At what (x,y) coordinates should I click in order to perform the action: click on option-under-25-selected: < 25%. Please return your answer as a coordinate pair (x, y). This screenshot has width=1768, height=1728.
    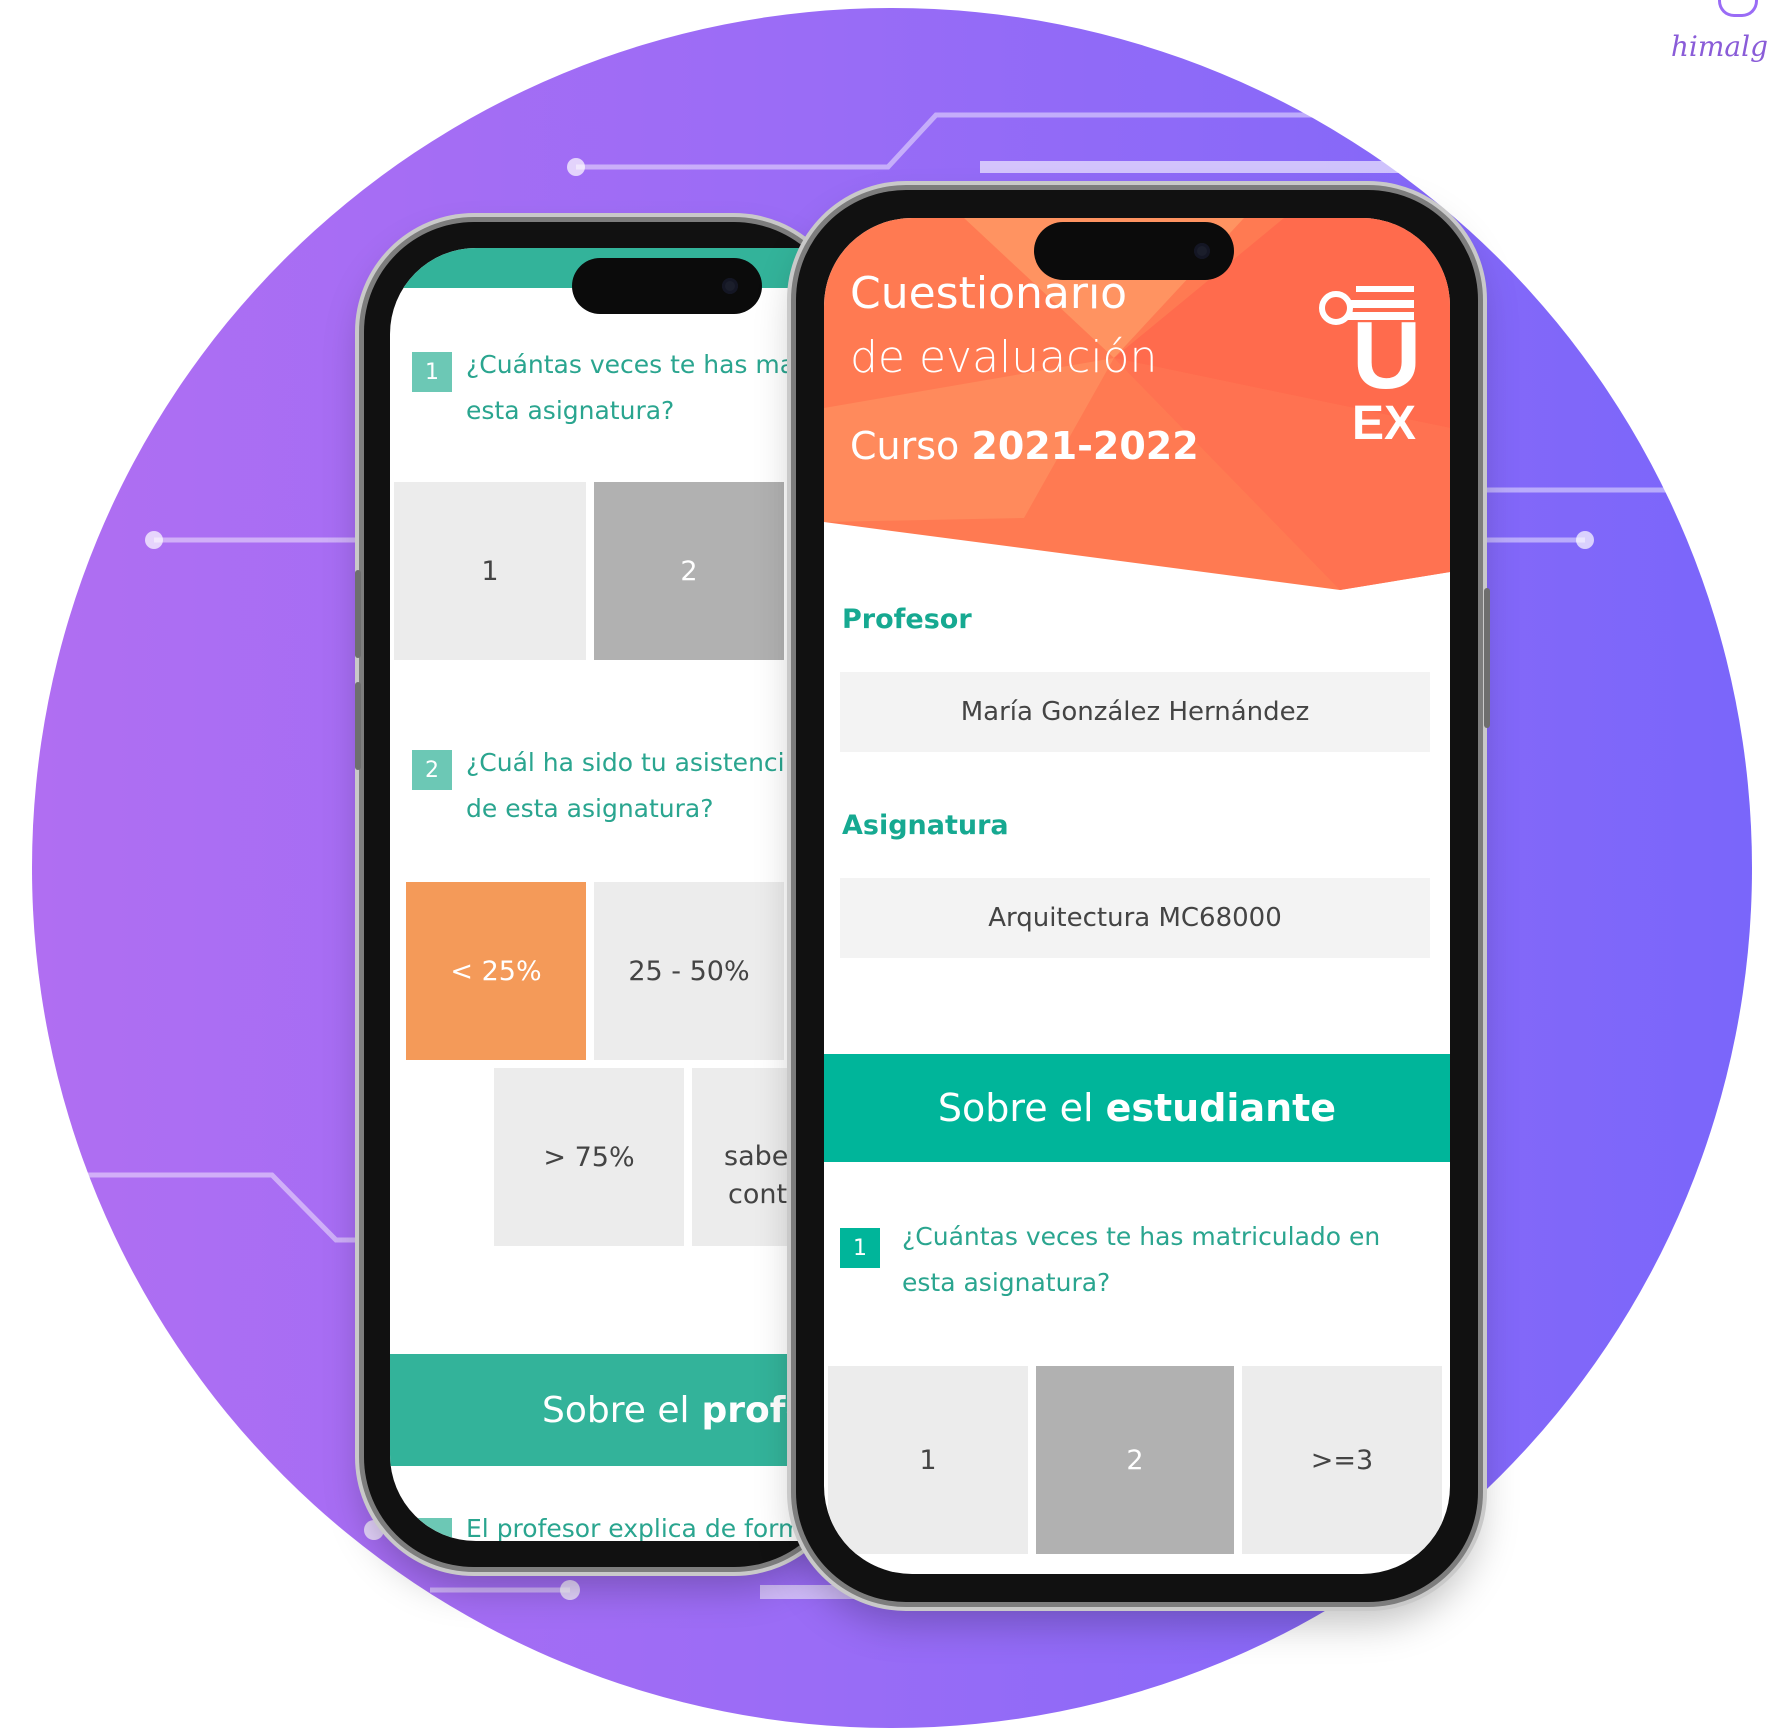
    Looking at the image, I should click on (496, 971).